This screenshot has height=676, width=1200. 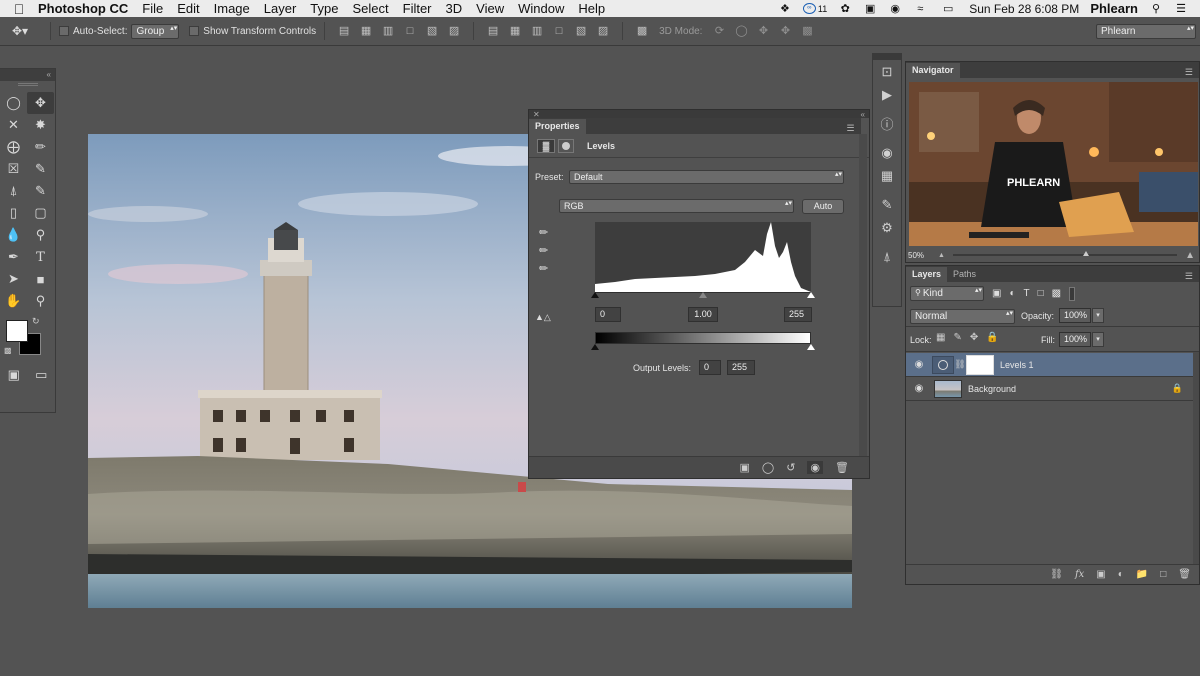 I want to click on distribute-hcenter-icon: ▧, so click(x=581, y=31).